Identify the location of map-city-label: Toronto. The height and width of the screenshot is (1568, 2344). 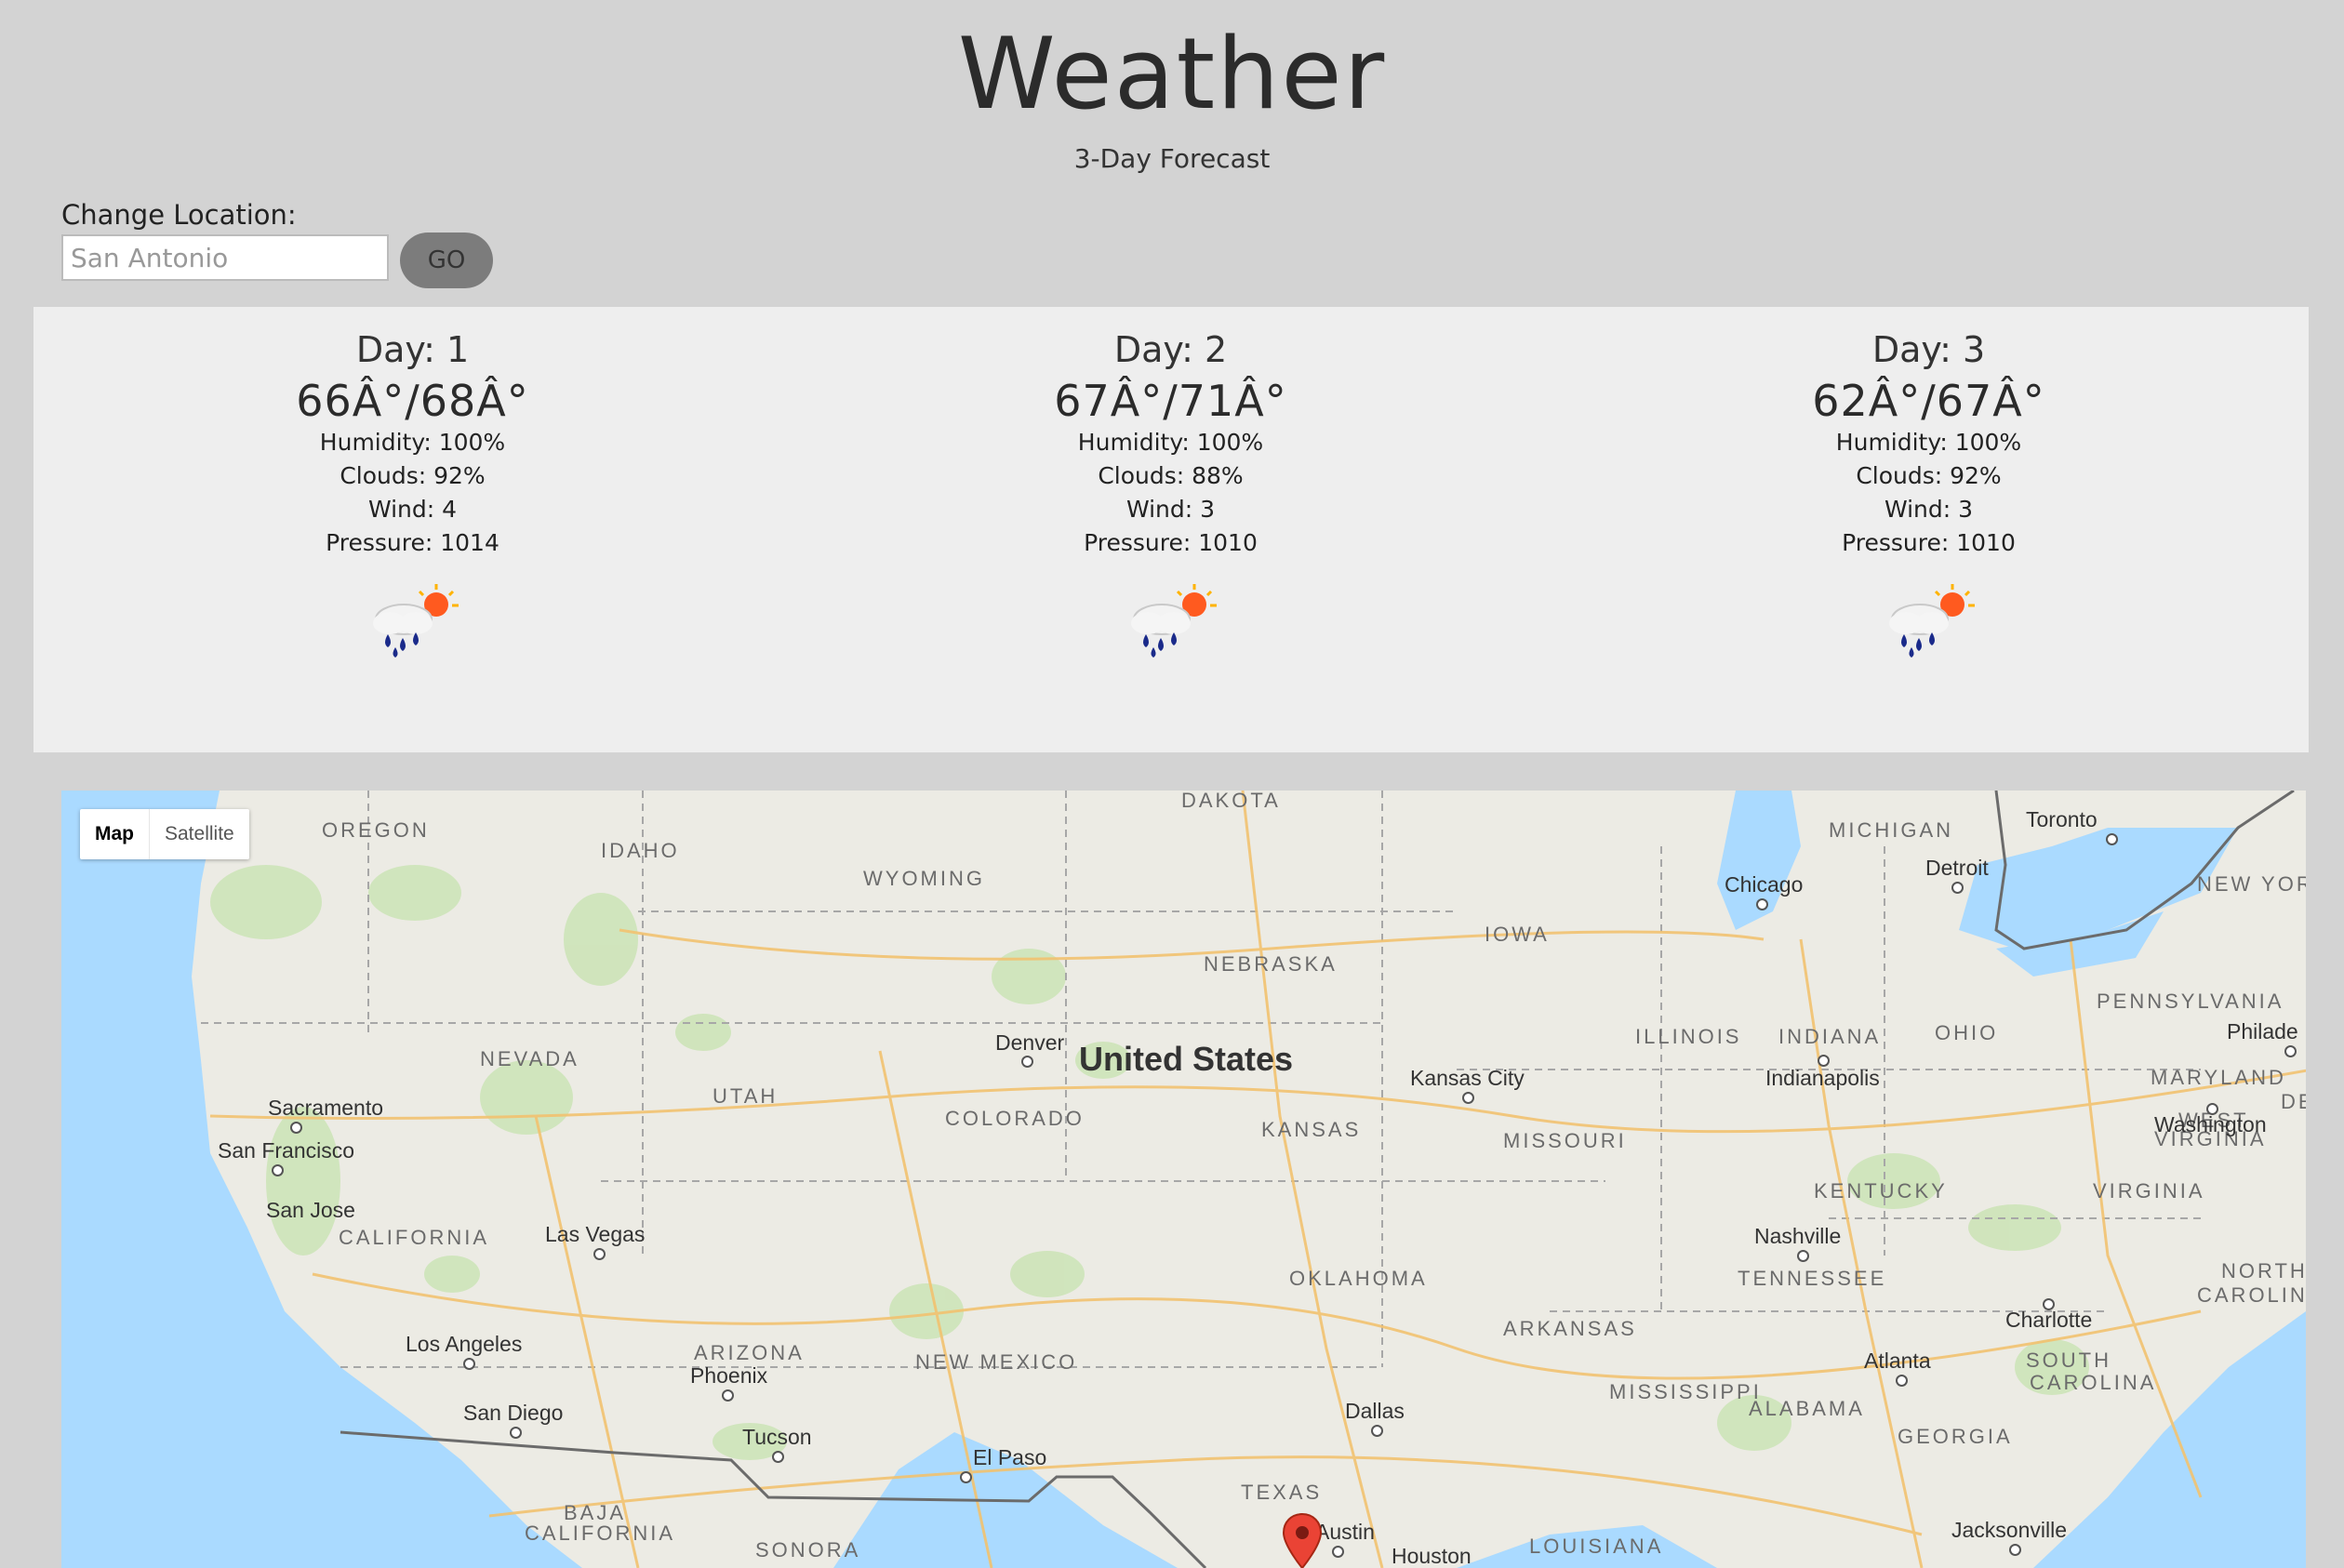
(2062, 819).